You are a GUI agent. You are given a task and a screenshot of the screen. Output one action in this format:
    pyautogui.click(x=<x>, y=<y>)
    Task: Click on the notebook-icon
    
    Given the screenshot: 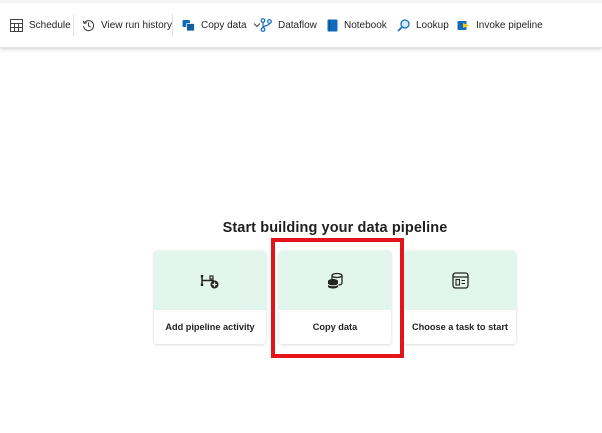 What is the action you would take?
    pyautogui.click(x=332, y=25)
    